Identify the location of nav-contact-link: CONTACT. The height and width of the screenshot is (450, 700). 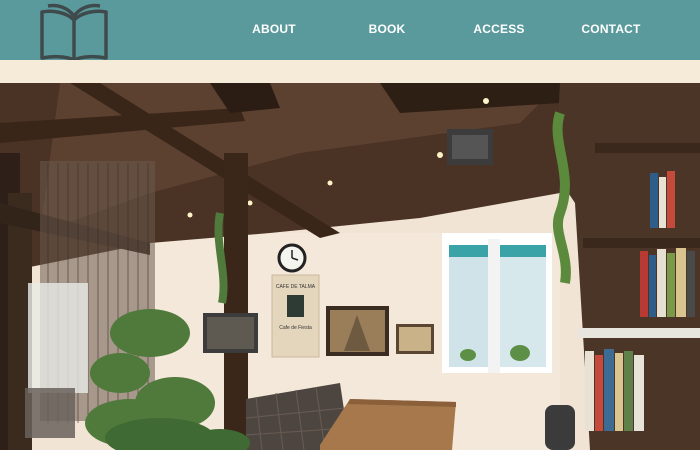
(610, 29).